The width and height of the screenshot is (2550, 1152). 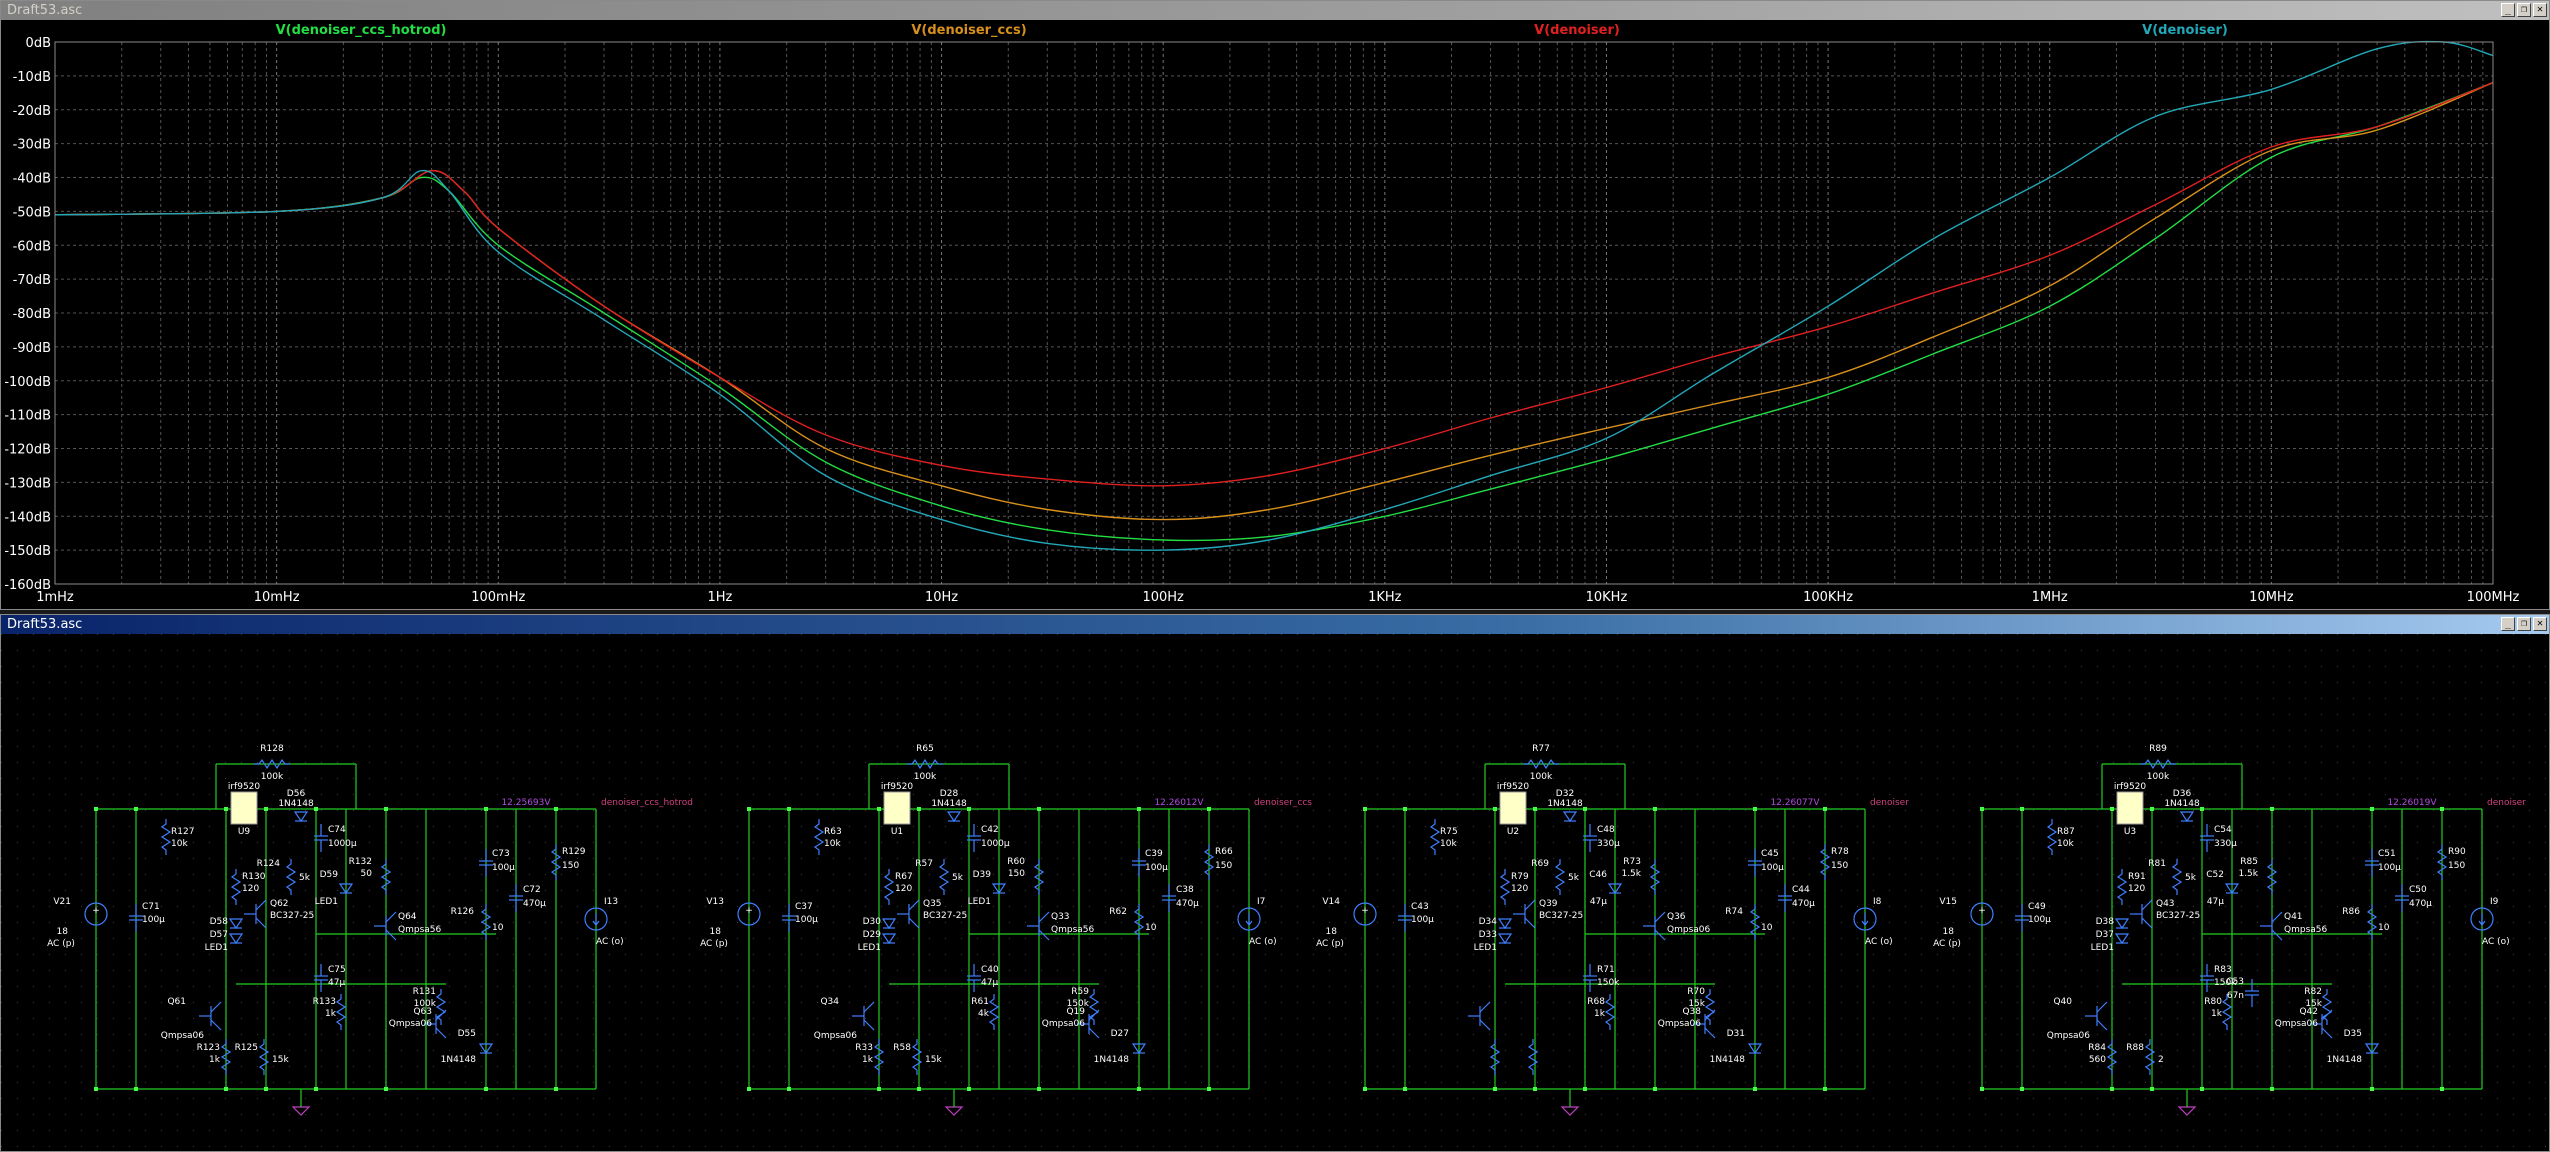 What do you see at coordinates (2157, 864) in the screenshot?
I see `r4-ref: R81` at bounding box center [2157, 864].